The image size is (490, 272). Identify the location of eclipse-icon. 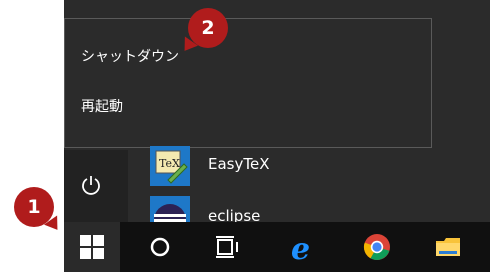
(170, 209).